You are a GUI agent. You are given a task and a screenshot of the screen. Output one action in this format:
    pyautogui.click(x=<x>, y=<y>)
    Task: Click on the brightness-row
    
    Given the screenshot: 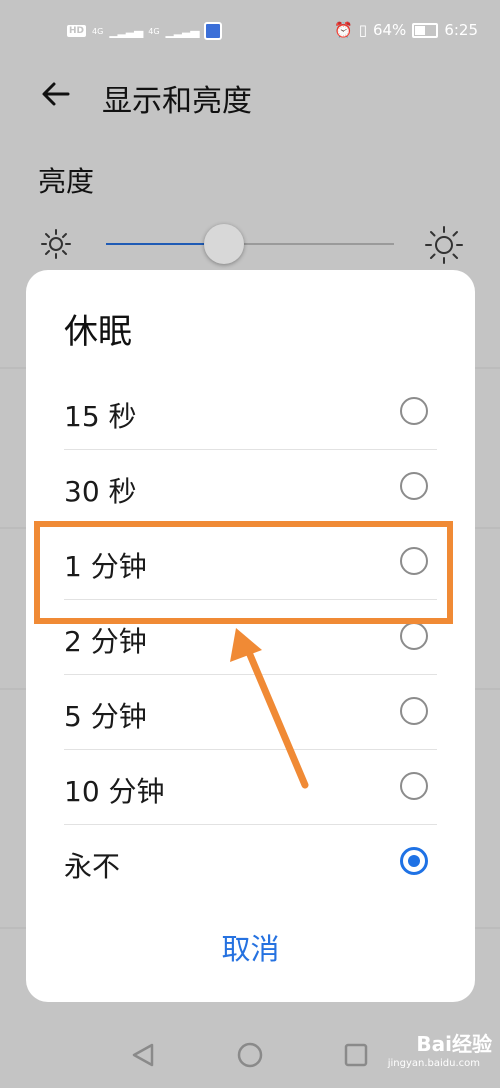 What is the action you would take?
    pyautogui.click(x=250, y=245)
    